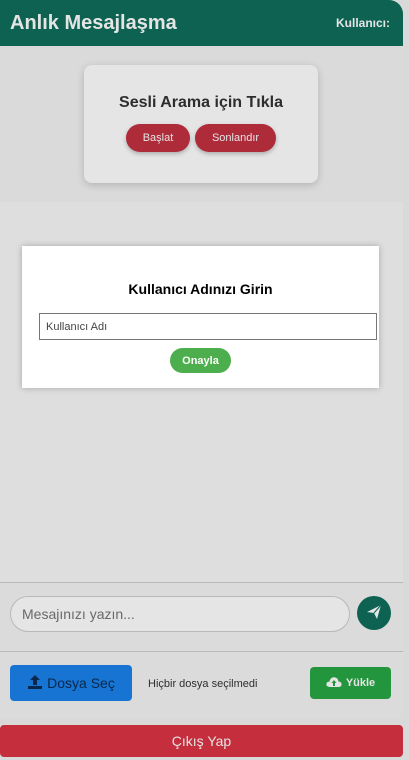  Describe the element at coordinates (200, 360) in the screenshot. I see `confirm-button: Onayla` at that location.